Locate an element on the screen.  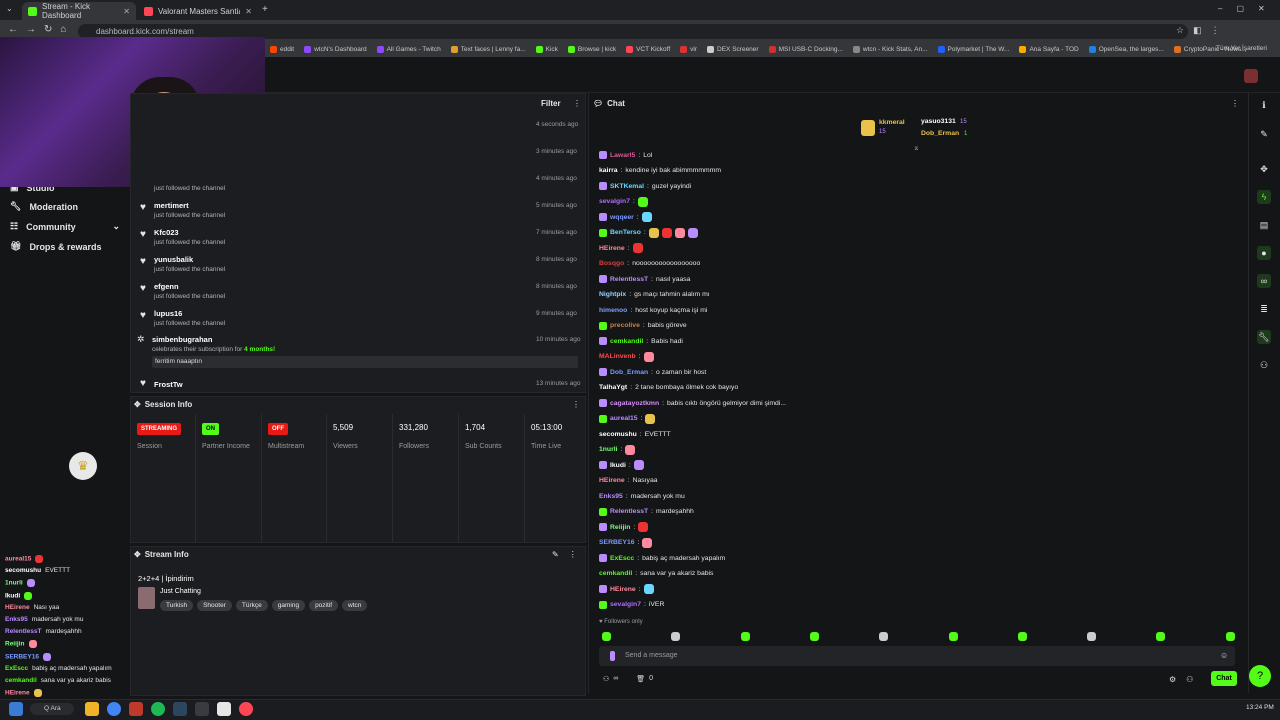
chat-username: ExEscc is located at coordinates (622, 558).